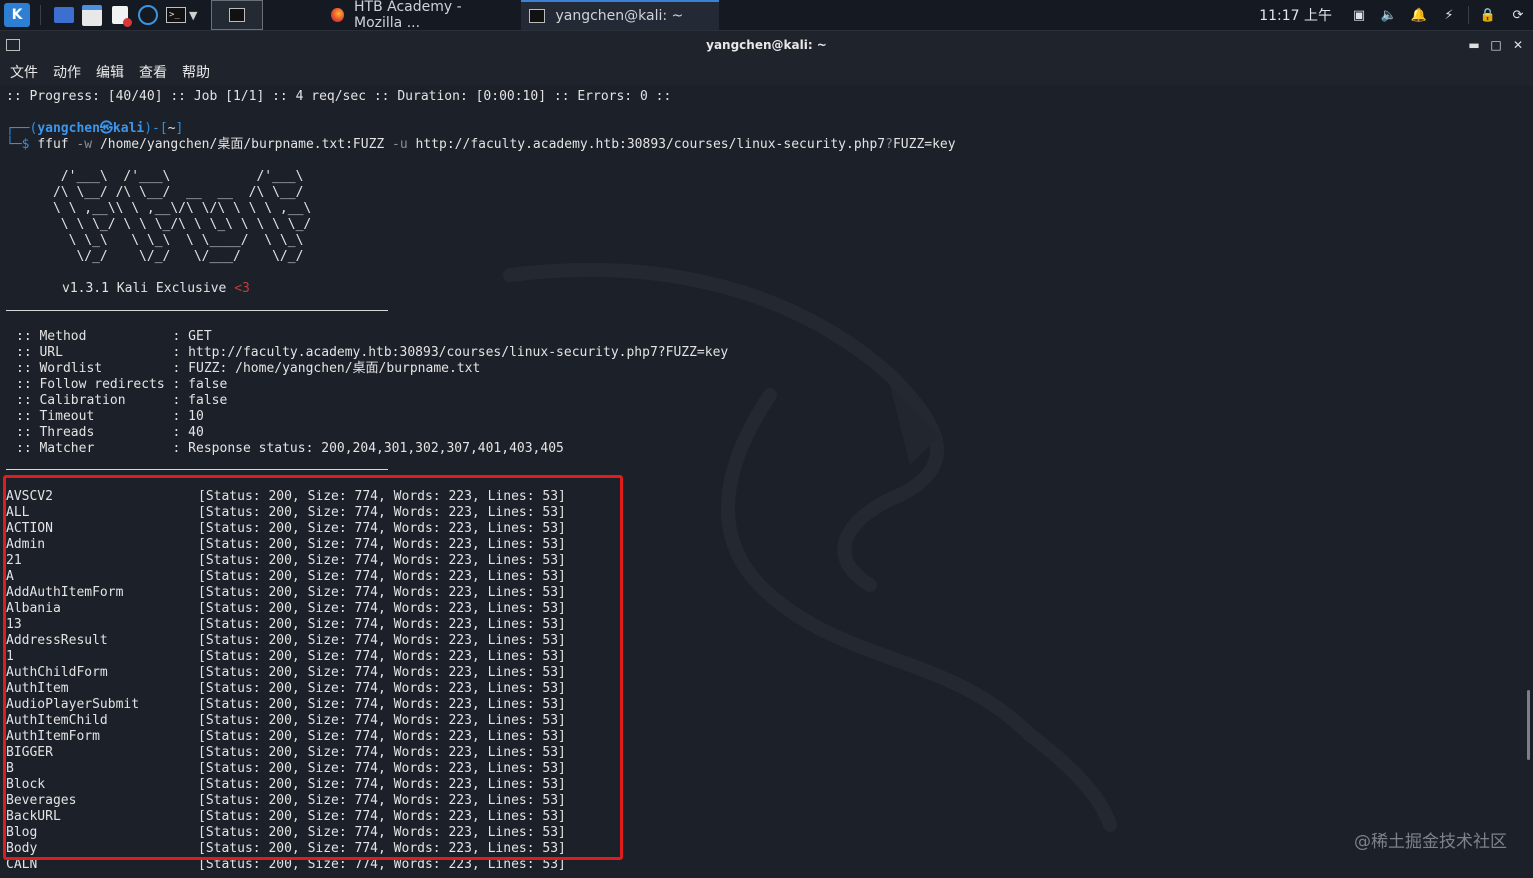  I want to click on task-terminal: yangchen@kali: ~, so click(620, 15).